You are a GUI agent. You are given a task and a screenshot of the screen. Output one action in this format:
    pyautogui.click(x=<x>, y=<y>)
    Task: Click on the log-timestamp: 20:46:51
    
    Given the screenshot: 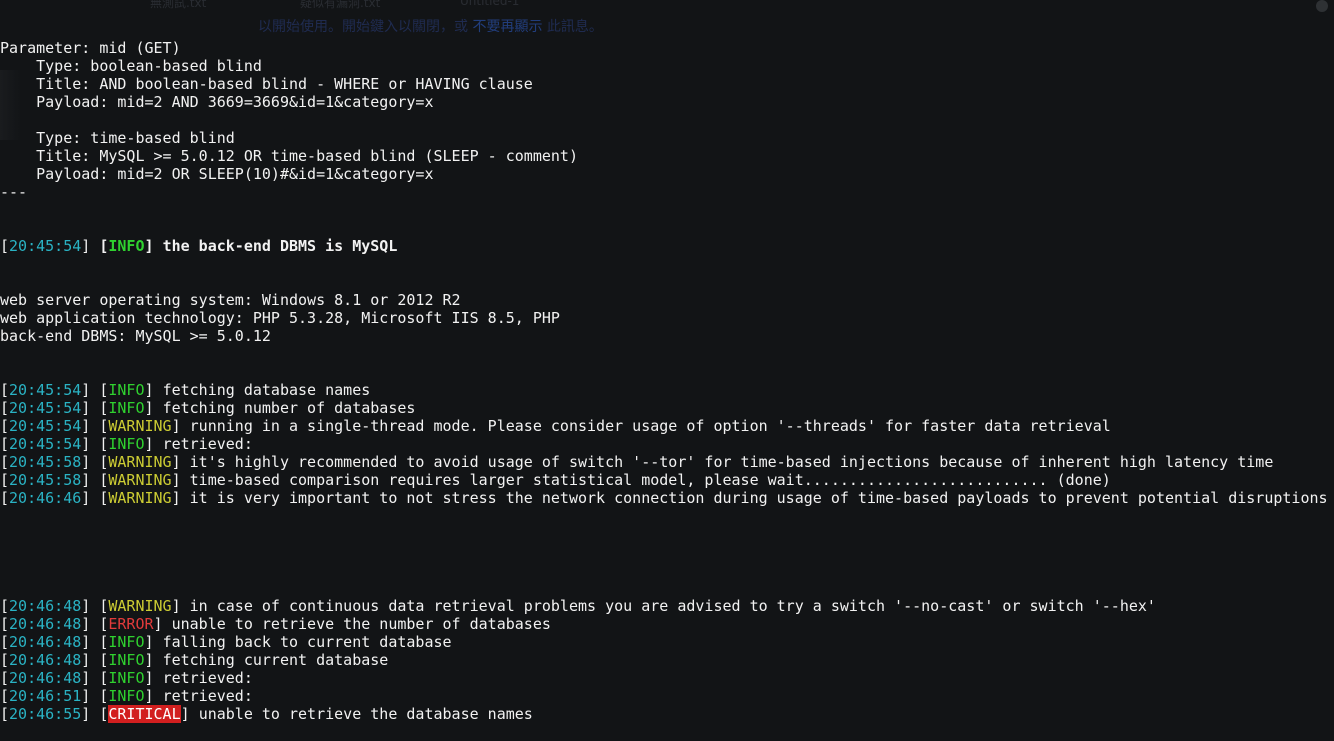 What is the action you would take?
    pyautogui.click(x=45, y=696)
    